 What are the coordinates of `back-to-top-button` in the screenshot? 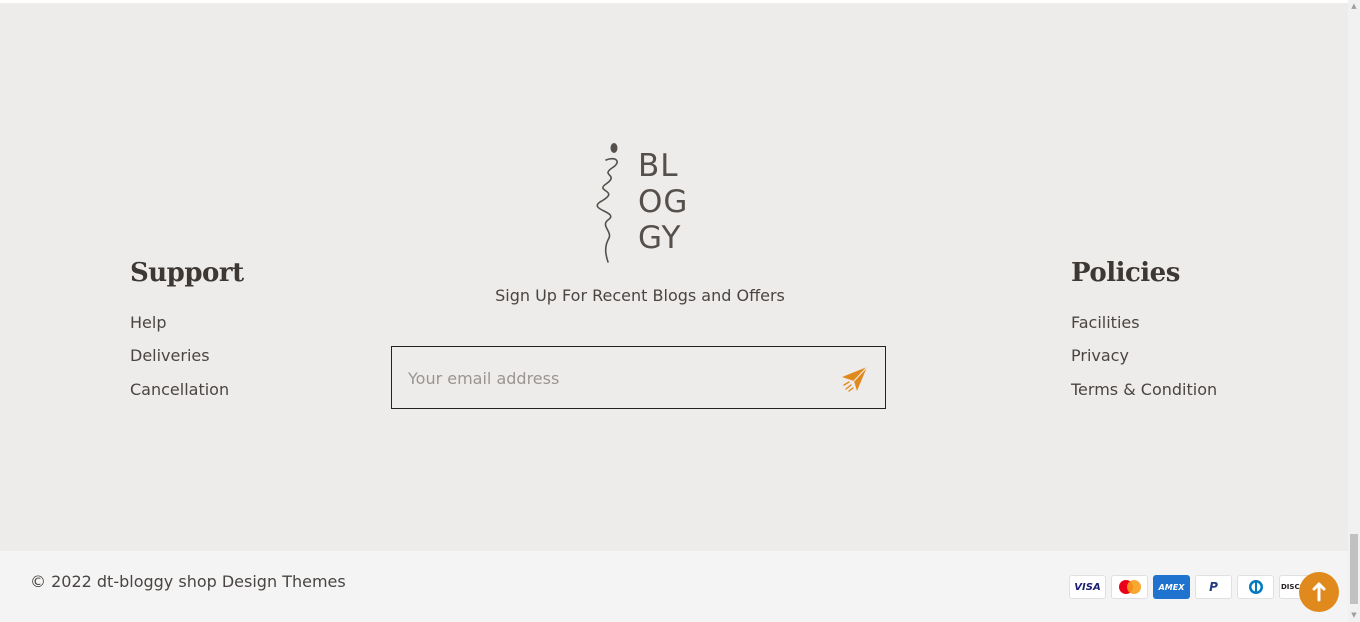 It's located at (1319, 592).